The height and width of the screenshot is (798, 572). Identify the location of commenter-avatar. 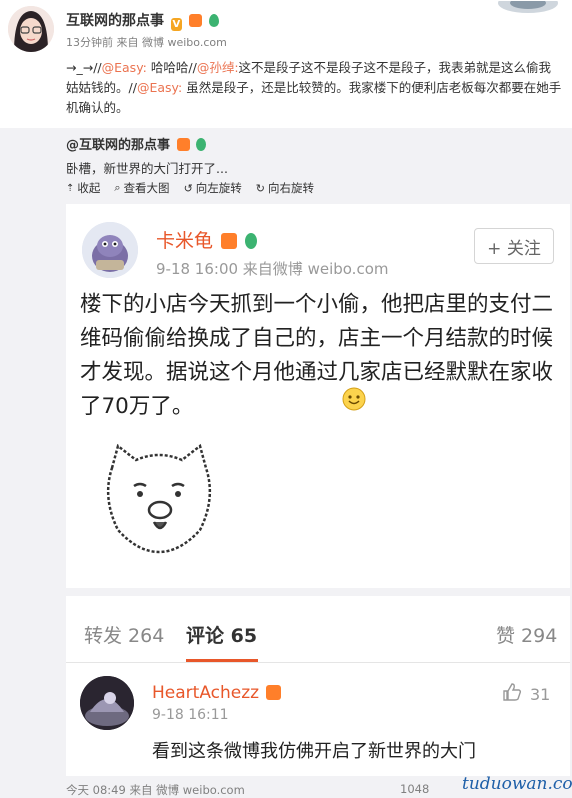
(107, 703).